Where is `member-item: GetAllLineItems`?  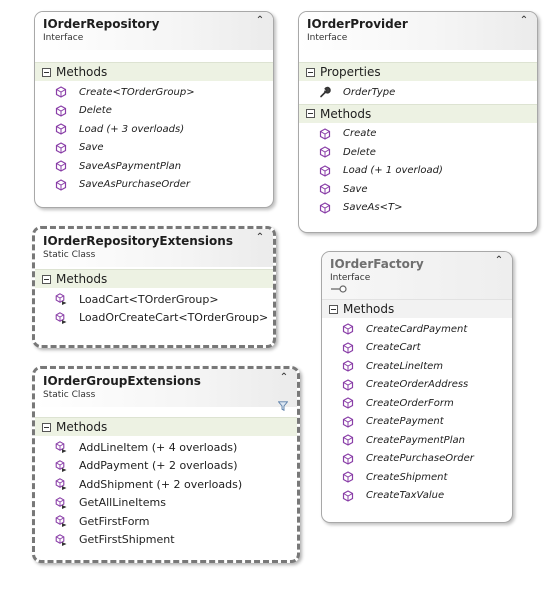
member-item: GetAllLineItems is located at coordinates (166, 503).